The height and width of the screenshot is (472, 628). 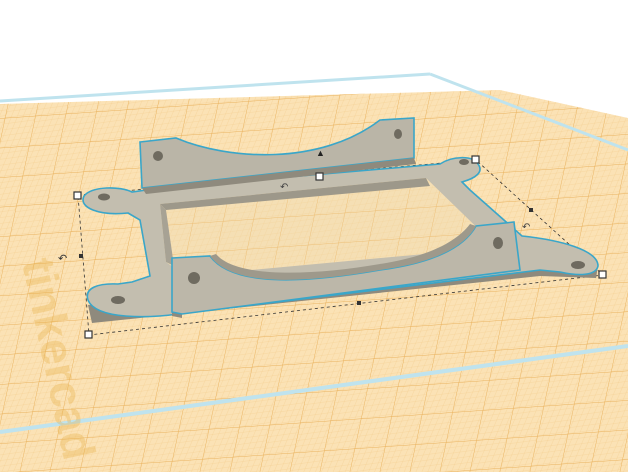 I want to click on height-arrow-icon: ▲, so click(x=320, y=153).